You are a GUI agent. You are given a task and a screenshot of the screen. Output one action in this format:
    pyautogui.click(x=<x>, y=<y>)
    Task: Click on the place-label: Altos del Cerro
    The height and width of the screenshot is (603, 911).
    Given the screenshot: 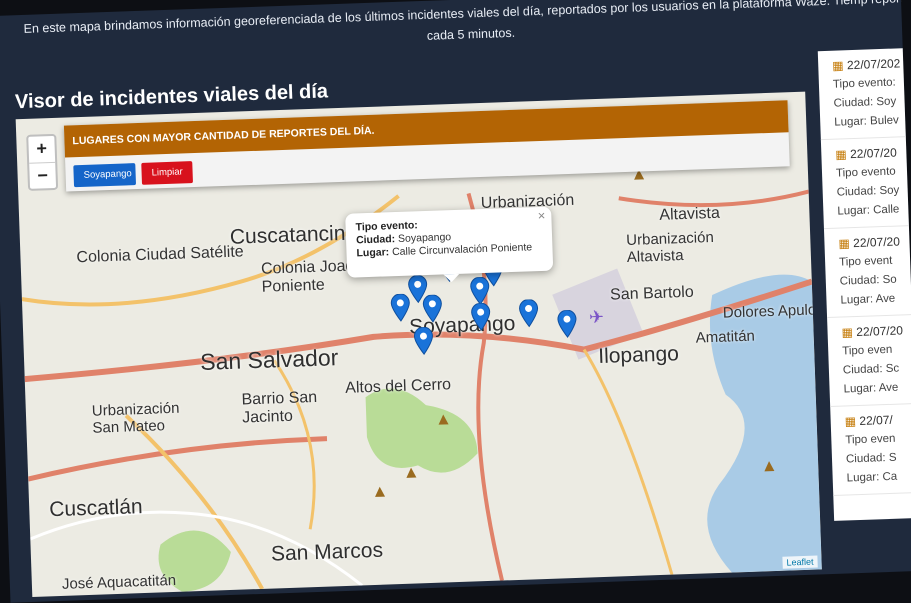 What is the action you would take?
    pyautogui.click(x=398, y=386)
    